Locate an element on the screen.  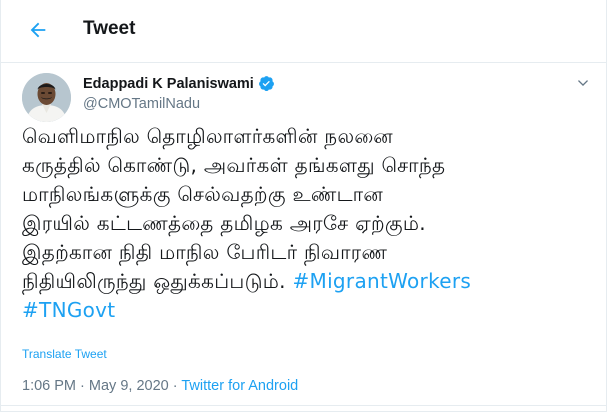
tweet-source-link: Twitter for Android is located at coordinates (239, 386).